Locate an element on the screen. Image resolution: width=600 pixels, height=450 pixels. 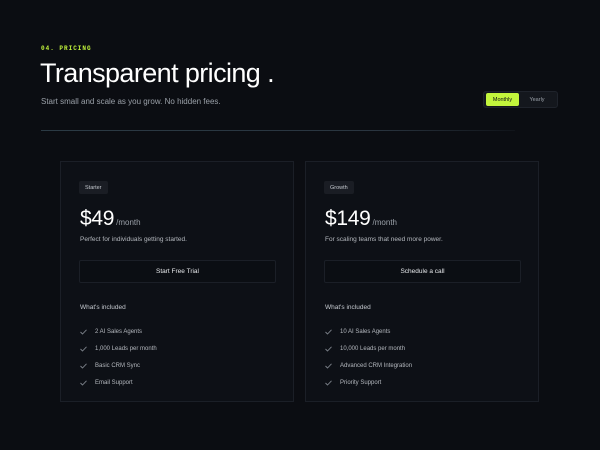
list-item: Advanced CRM Integration is located at coordinates (368, 365).